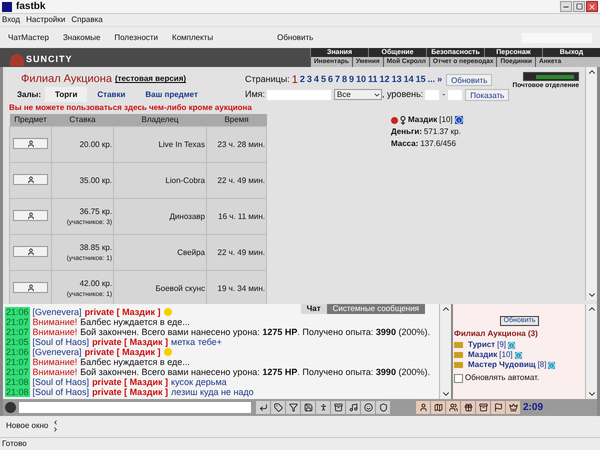 The height and width of the screenshot is (450, 600). I want to click on user-name: Маздик, so click(483, 355).